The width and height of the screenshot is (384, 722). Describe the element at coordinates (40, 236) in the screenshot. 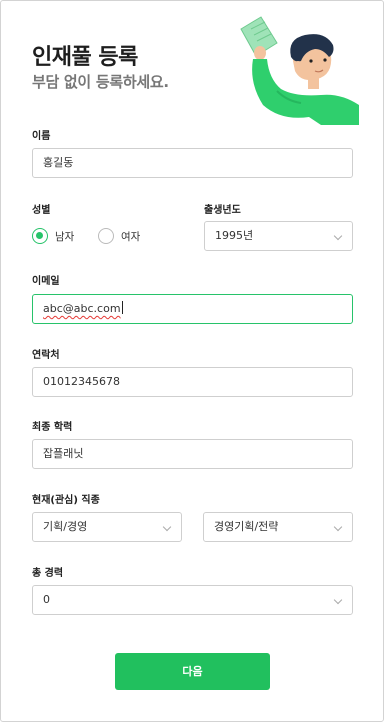

I see `radio-selected-icon` at that location.